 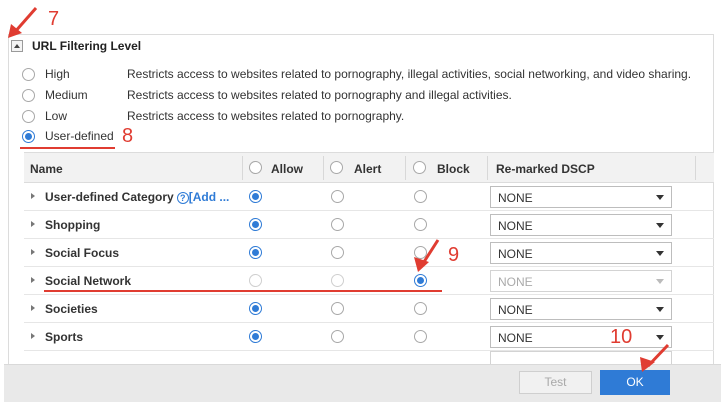 What do you see at coordinates (128, 136) in the screenshot?
I see `annotation-step-8: 8` at bounding box center [128, 136].